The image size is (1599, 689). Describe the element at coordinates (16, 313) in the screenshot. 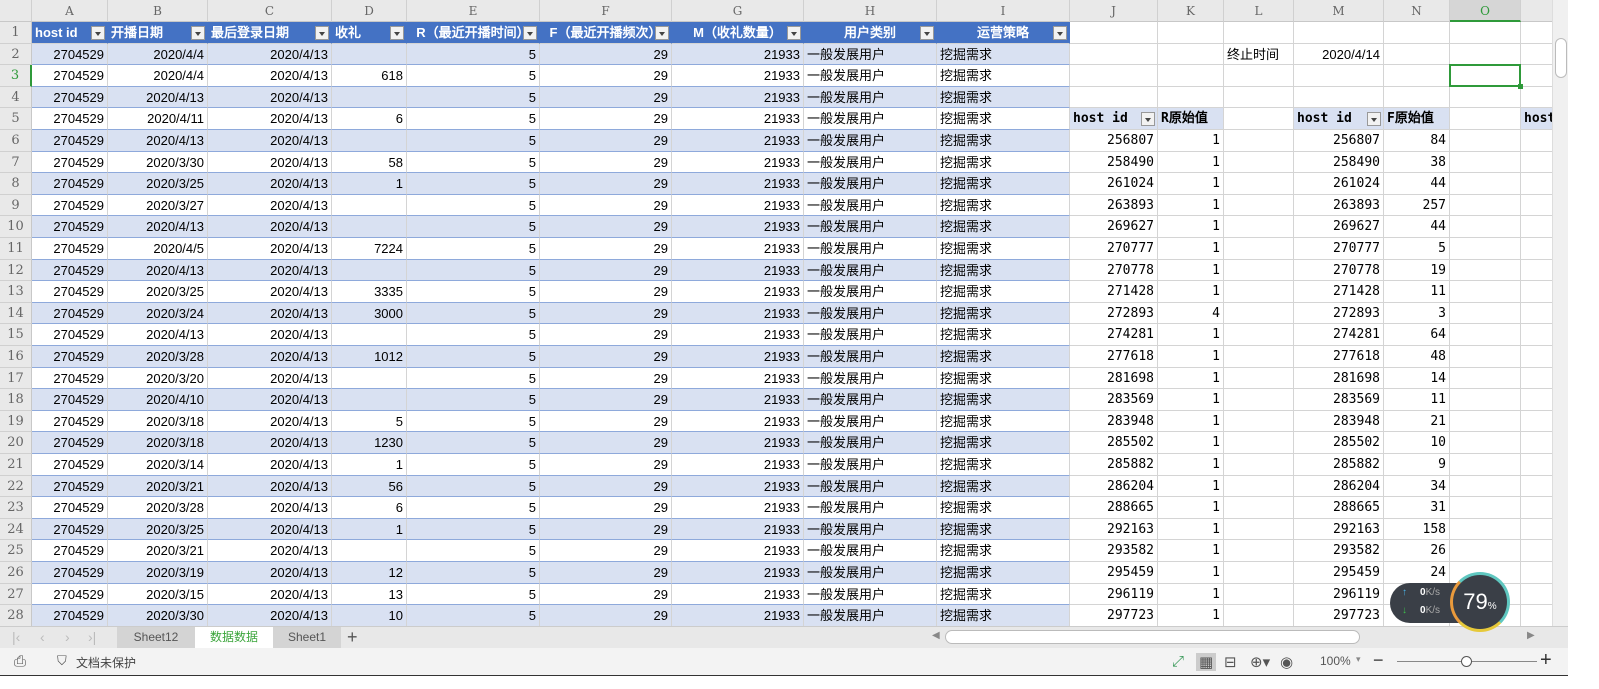

I see `row-header-14: 14` at that location.